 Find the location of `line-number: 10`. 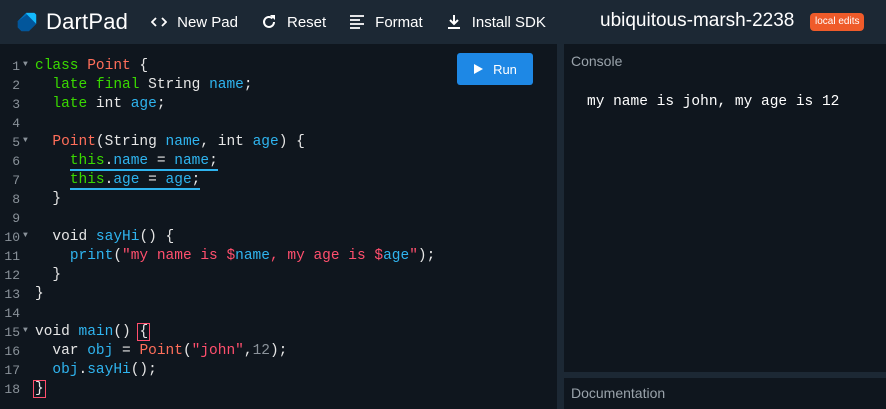

line-number: 10 is located at coordinates (12, 237).